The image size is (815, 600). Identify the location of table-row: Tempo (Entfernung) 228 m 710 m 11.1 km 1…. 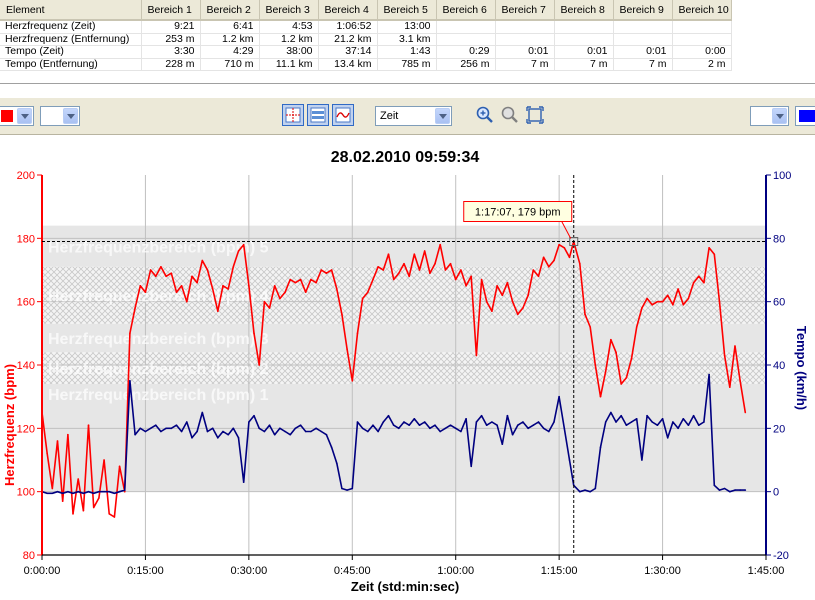
(366, 64).